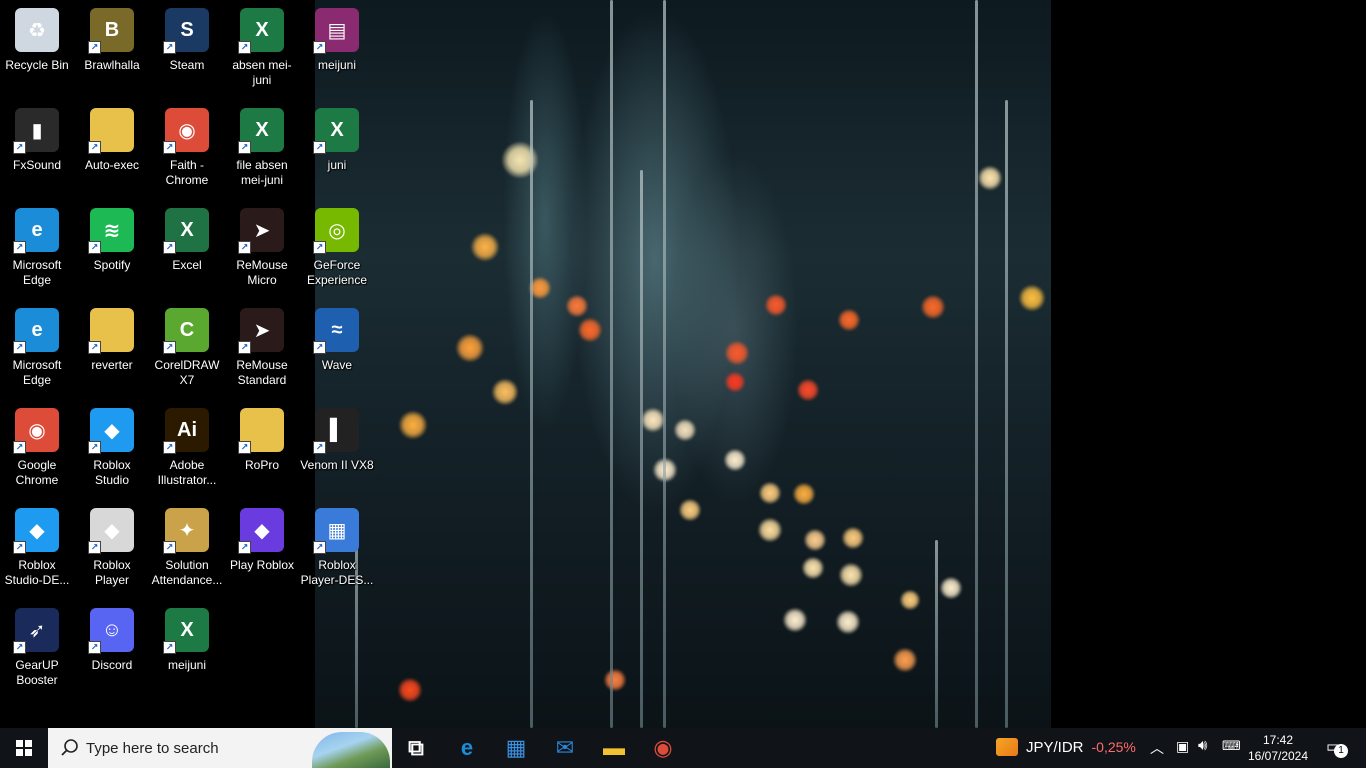  I want to click on desktop-icon-label: Recycle Bin, so click(37, 65).